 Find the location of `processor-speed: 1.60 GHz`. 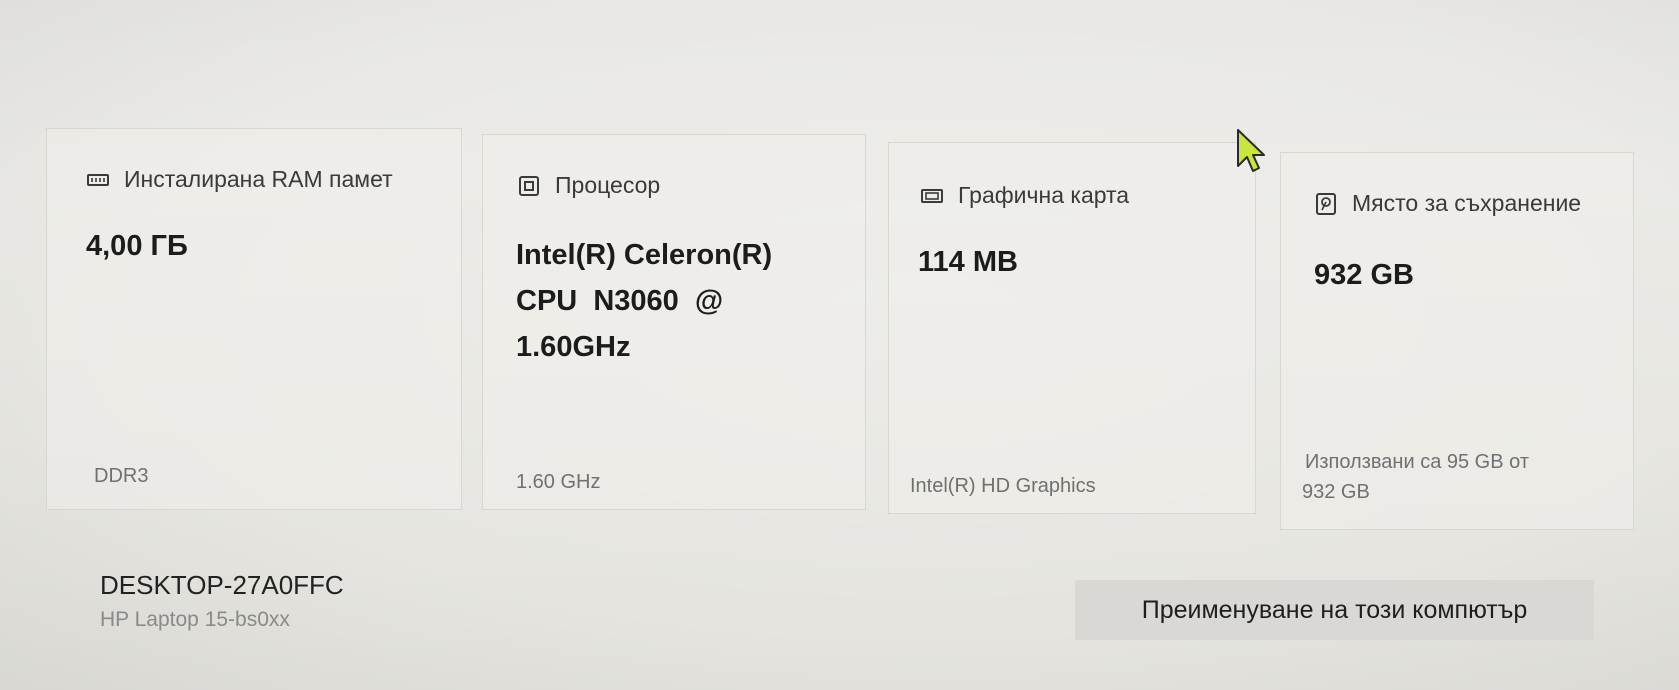

processor-speed: 1.60 GHz is located at coordinates (558, 482).